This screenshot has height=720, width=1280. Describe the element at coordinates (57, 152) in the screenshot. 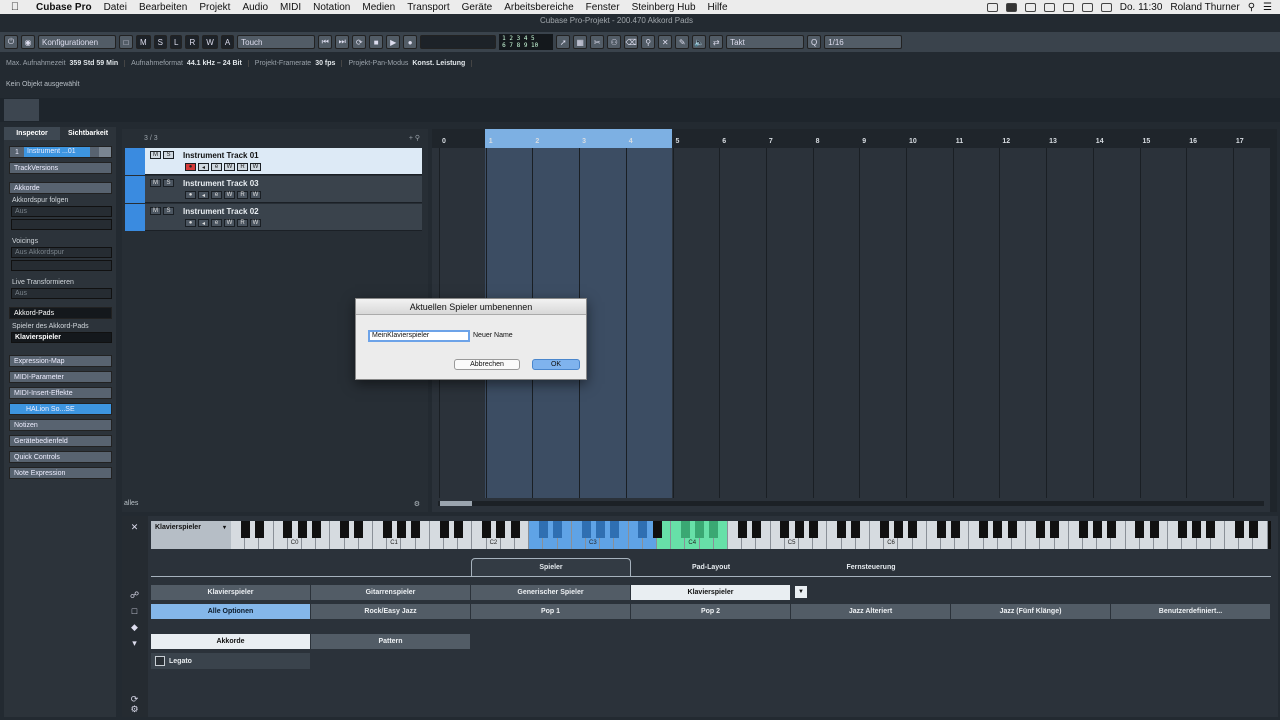

I see `track-name-field: Instrument ...01` at that location.